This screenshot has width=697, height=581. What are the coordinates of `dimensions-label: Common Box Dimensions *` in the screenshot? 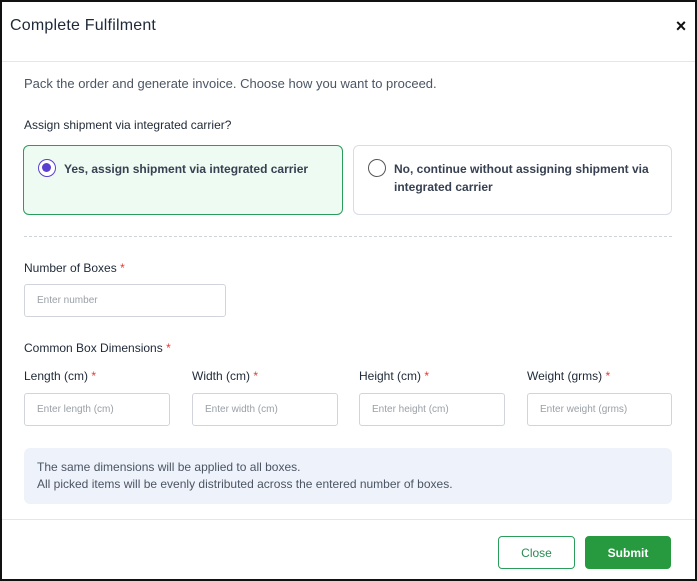 It's located at (97, 348).